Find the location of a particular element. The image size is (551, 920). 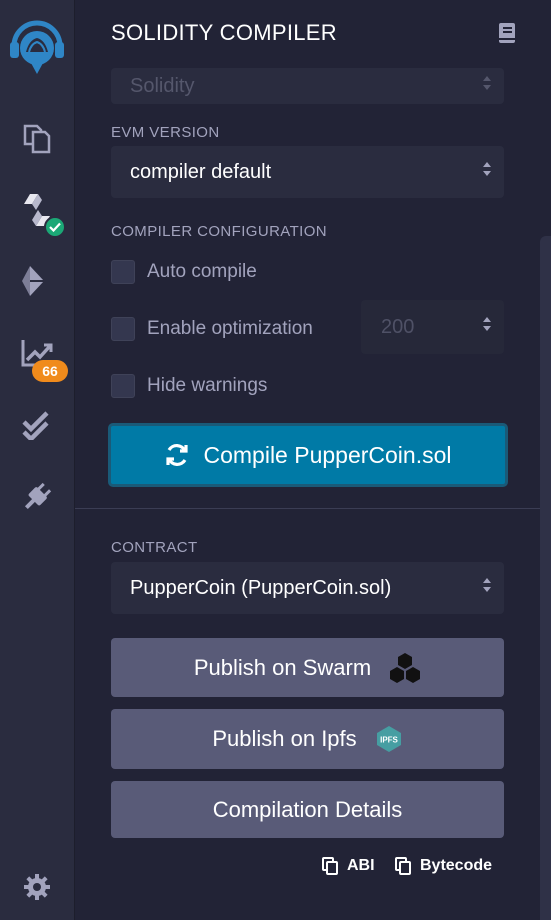

analysis-count-badge: 66 is located at coordinates (50, 371).